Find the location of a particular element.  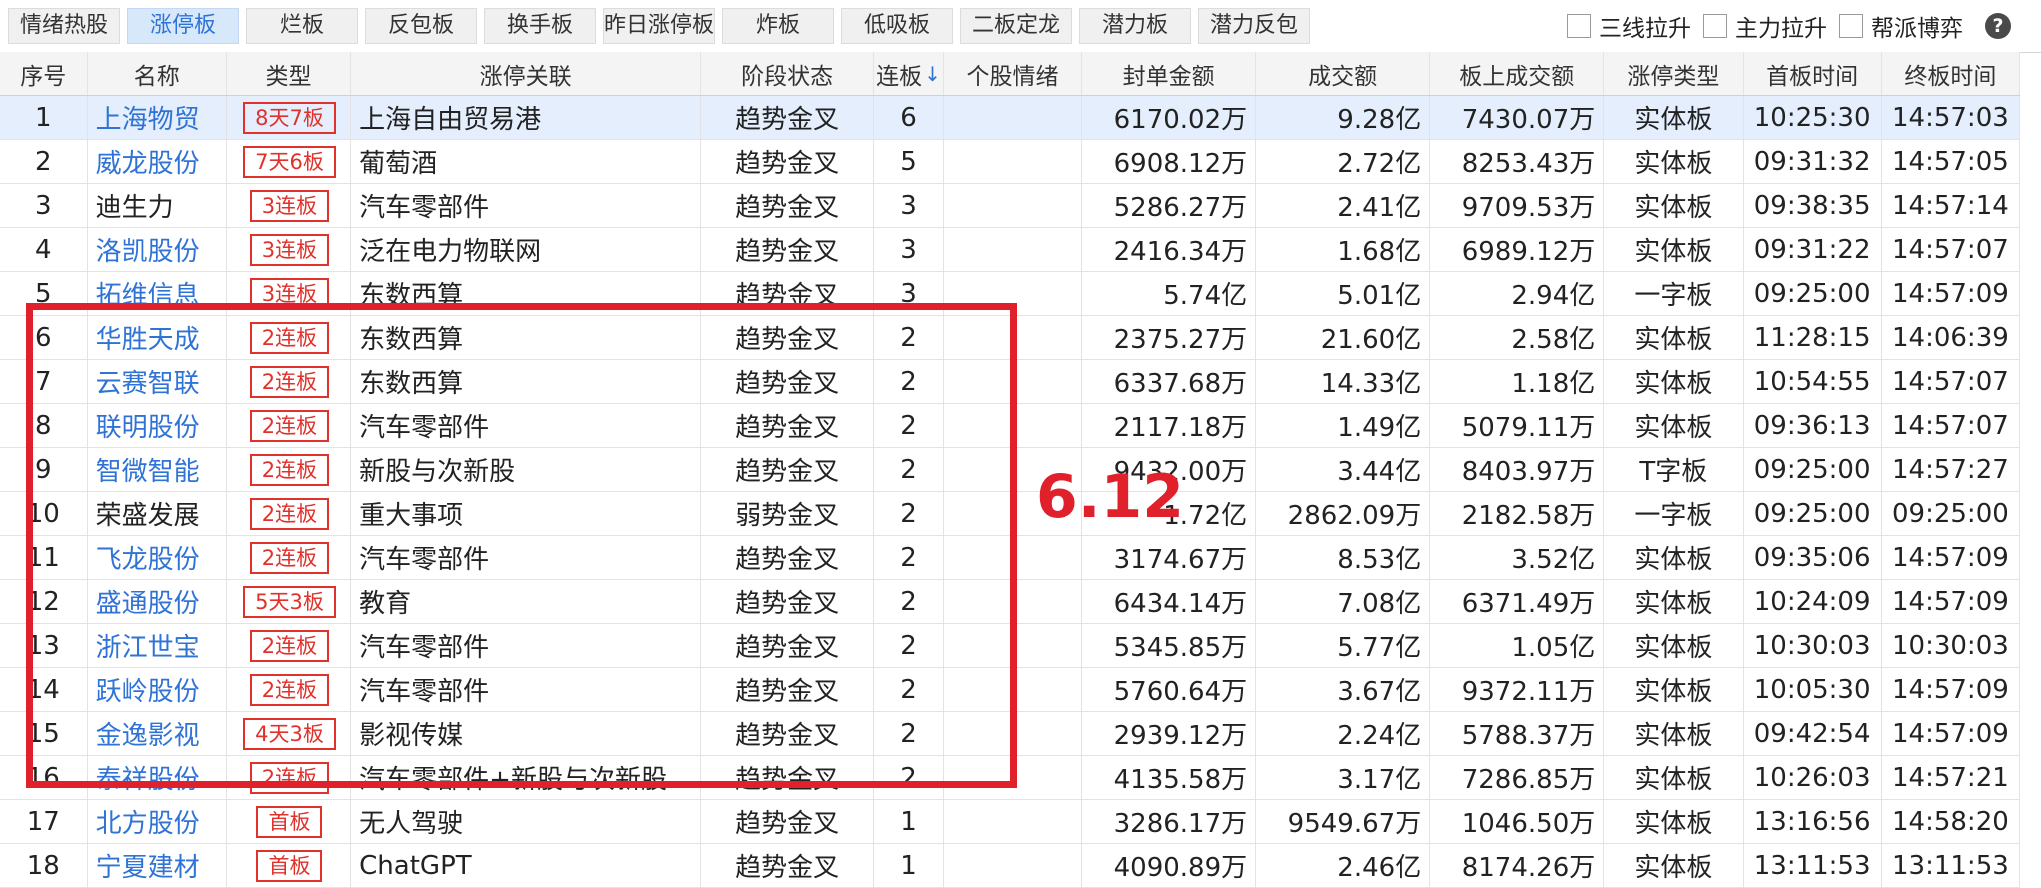

cell-name: 云赛智联 is located at coordinates (157, 381).